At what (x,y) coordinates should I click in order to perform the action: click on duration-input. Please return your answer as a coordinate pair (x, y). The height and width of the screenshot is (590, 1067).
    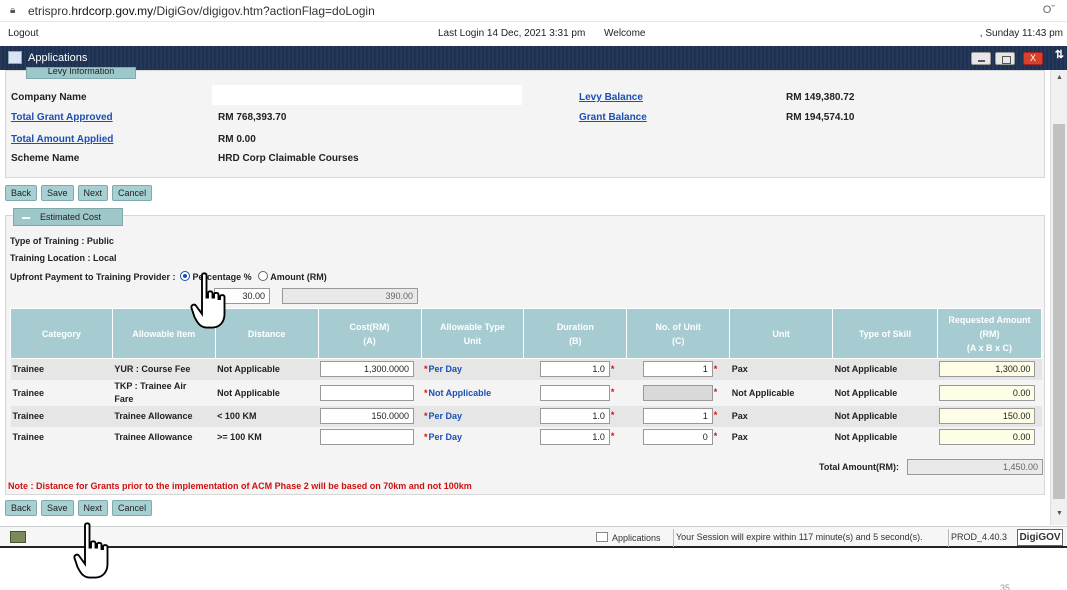
    Looking at the image, I should click on (574, 392).